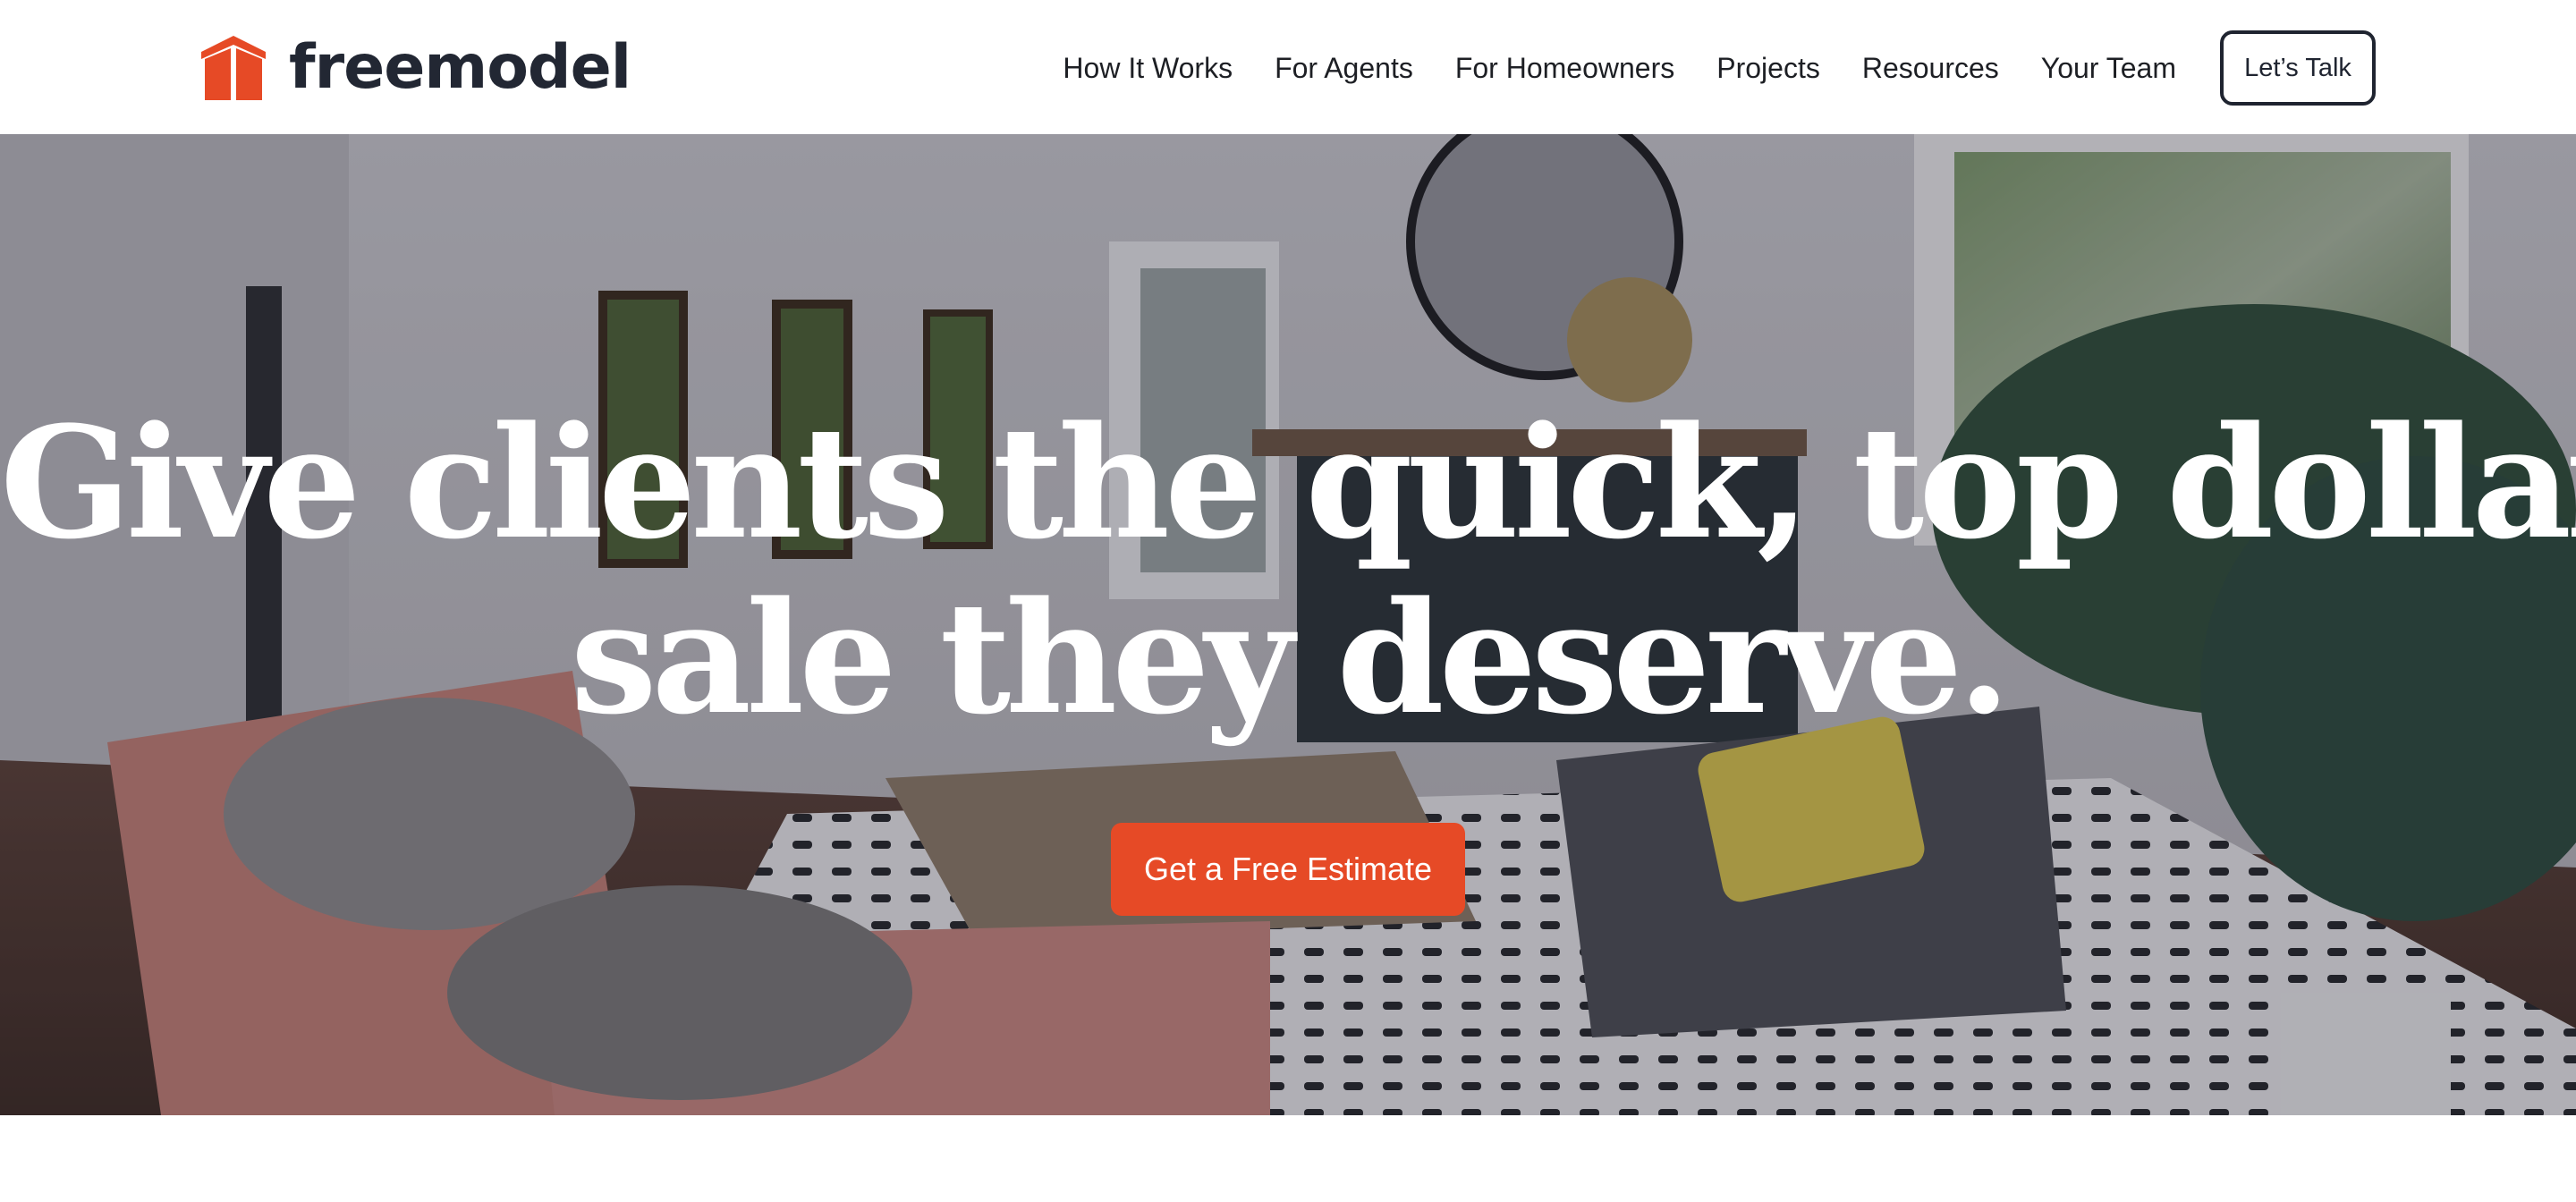 The height and width of the screenshot is (1202, 2576). Describe the element at coordinates (1291, 658) in the screenshot. I see `hero-headline-line-2: sale they deserve.` at that location.